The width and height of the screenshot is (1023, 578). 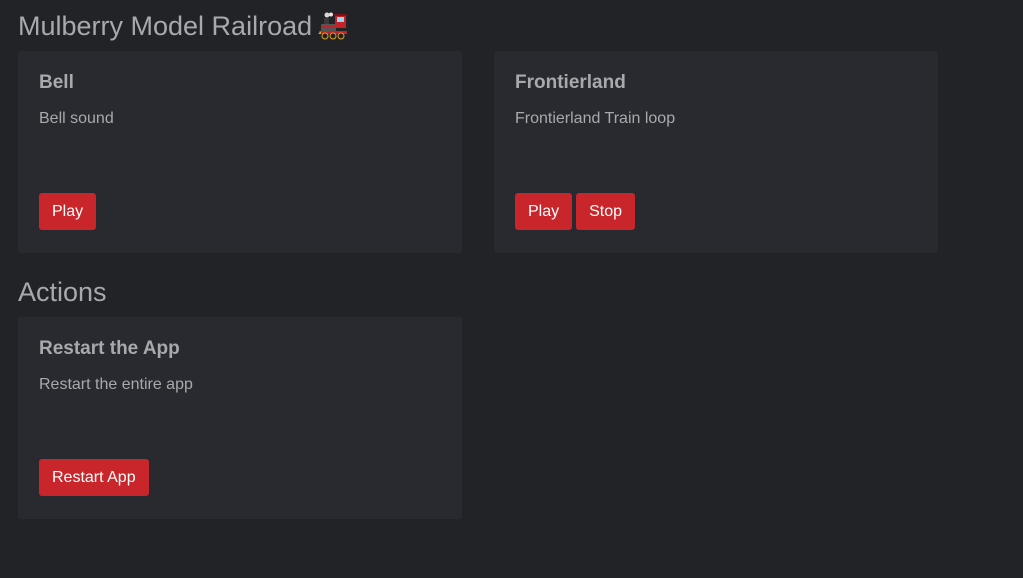 I want to click on bell-play-button: Play, so click(x=68, y=211).